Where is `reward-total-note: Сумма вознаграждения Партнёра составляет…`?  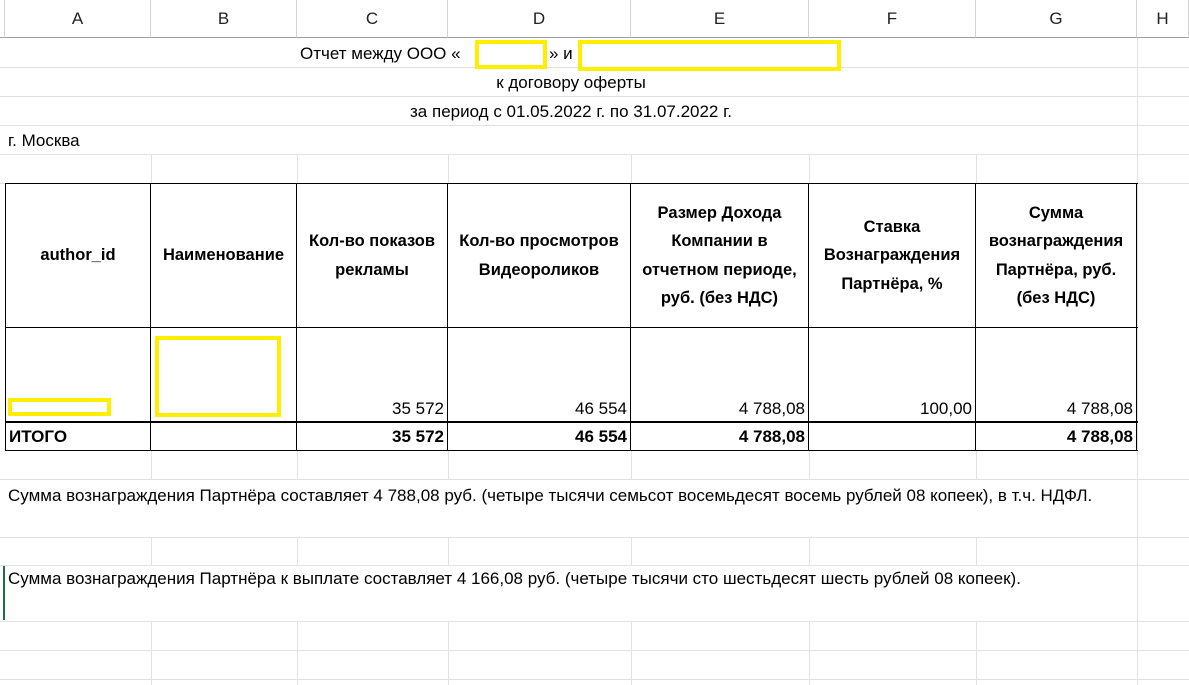 reward-total-note: Сумма вознаграждения Партнёра составляет… is located at coordinates (550, 495).